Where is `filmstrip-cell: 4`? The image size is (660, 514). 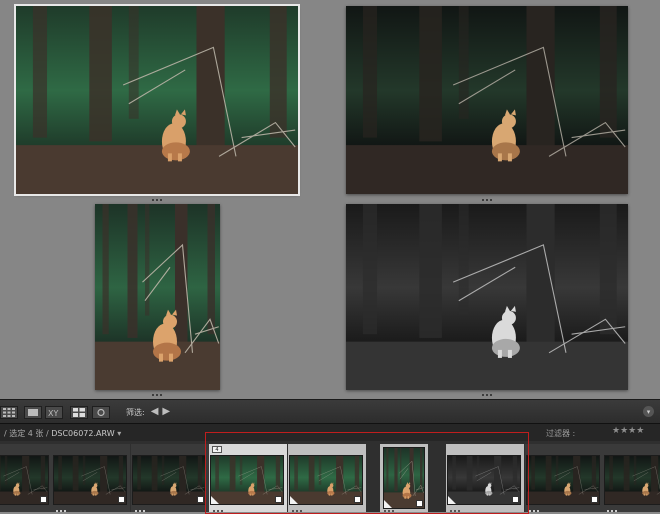
filmstrip-cell: 4 is located at coordinates (248, 478).